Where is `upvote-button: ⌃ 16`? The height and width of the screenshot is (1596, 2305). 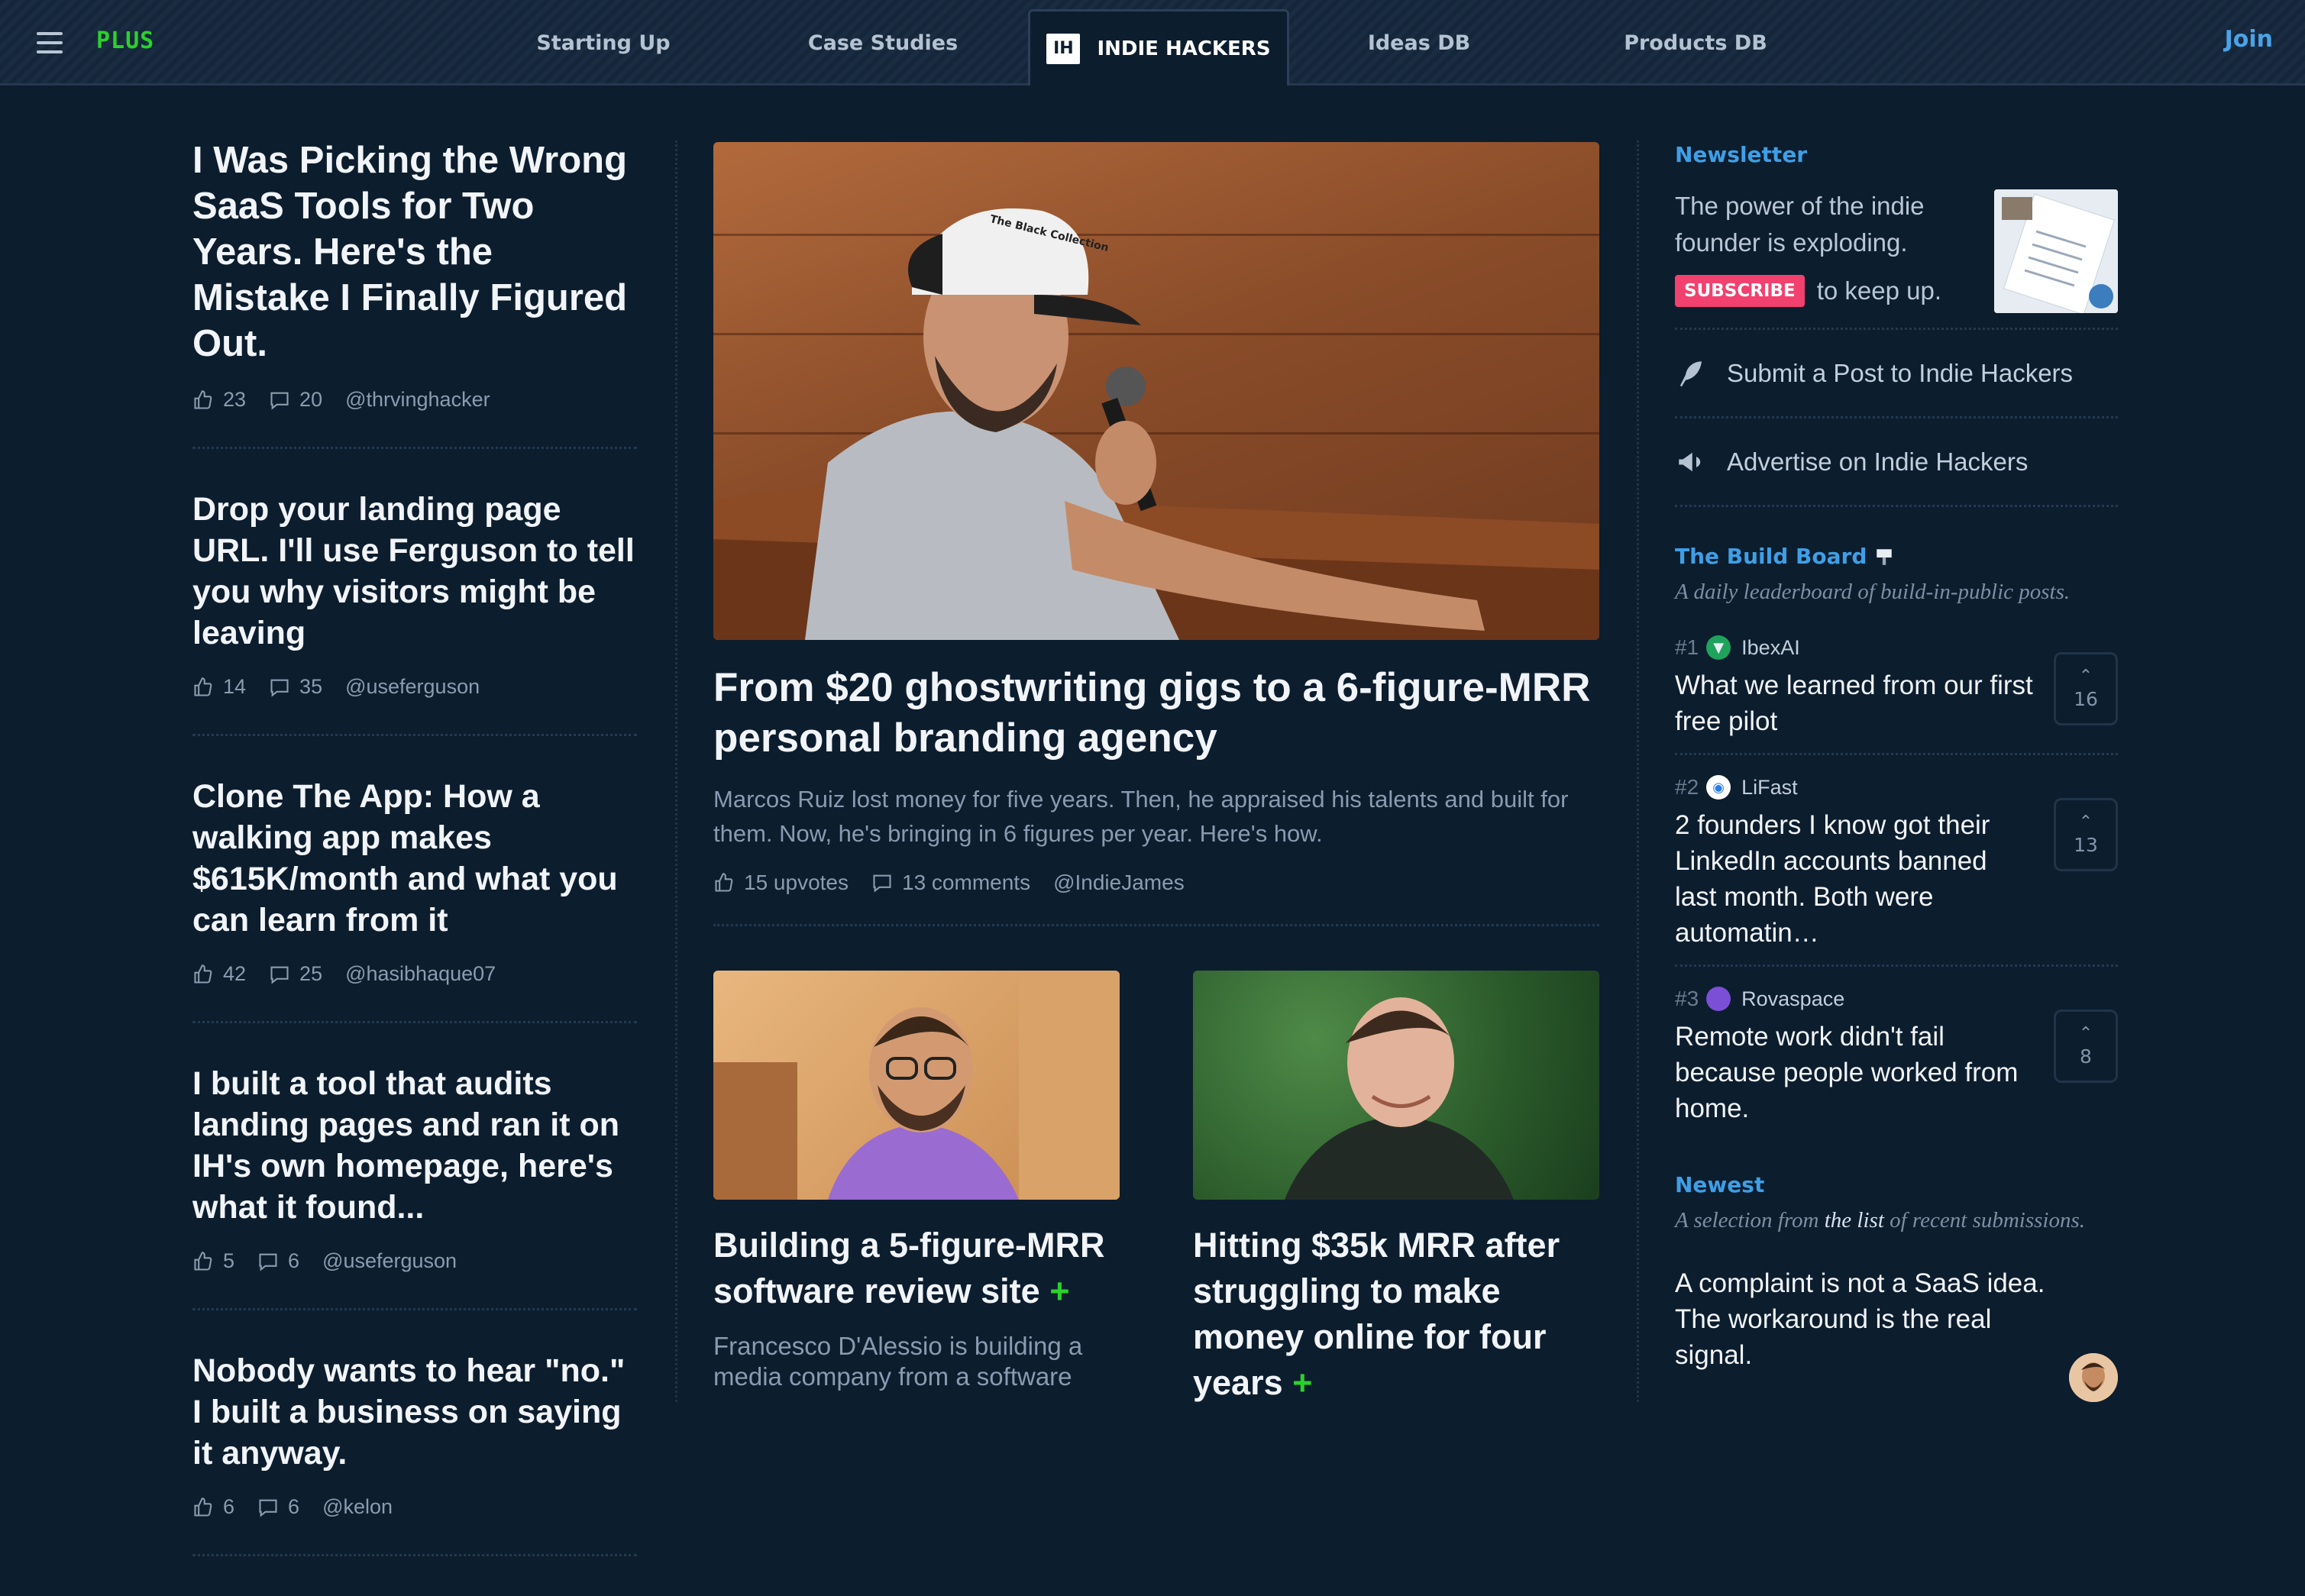
upvote-button: ⌃ 16 is located at coordinates (2086, 688).